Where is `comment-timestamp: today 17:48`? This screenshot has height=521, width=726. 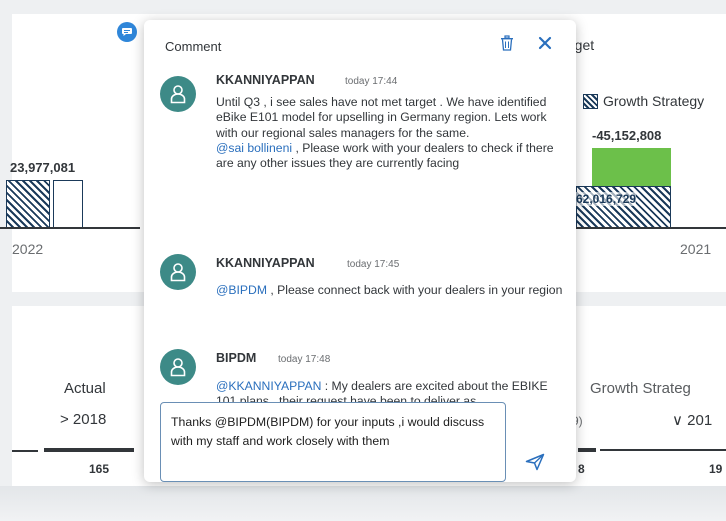
comment-timestamp: today 17:48 is located at coordinates (304, 359).